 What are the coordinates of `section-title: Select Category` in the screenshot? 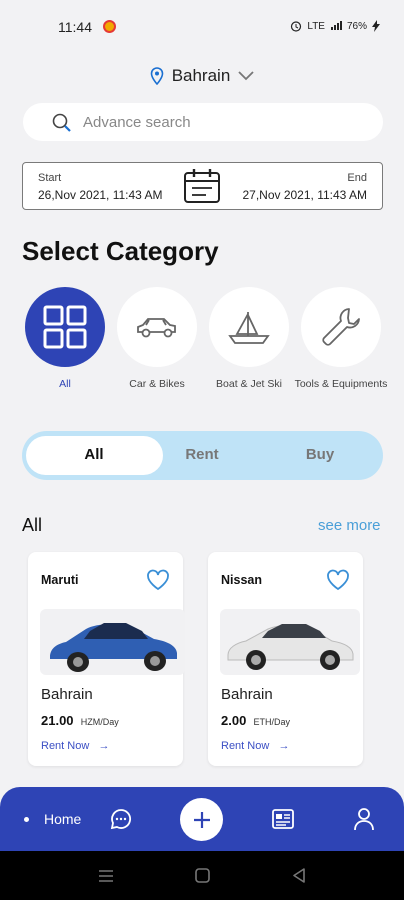 It's located at (120, 251).